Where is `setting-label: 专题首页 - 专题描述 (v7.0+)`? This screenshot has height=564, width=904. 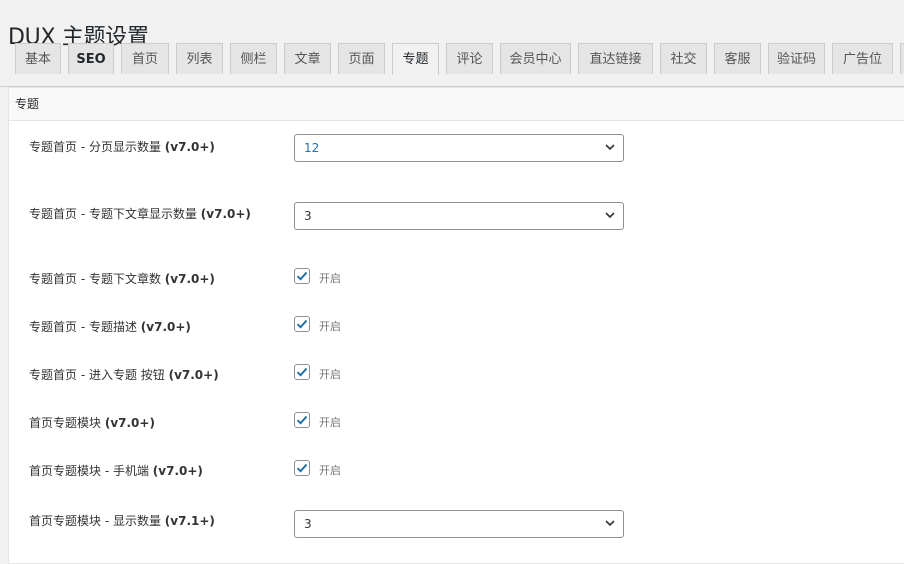
setting-label: 专题首页 - 专题描述 (v7.0+) is located at coordinates (110, 327).